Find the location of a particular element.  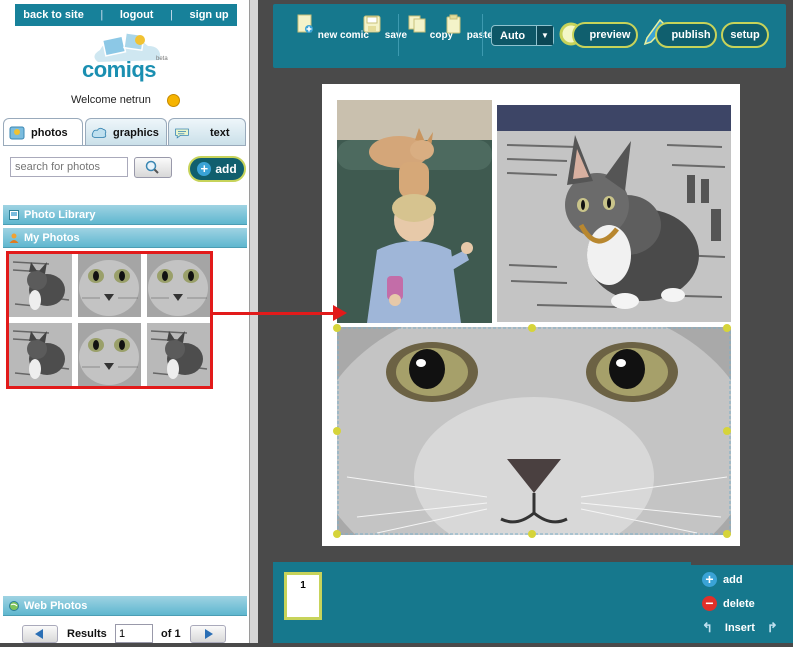

tab-graphics: graphics is located at coordinates (126, 132).